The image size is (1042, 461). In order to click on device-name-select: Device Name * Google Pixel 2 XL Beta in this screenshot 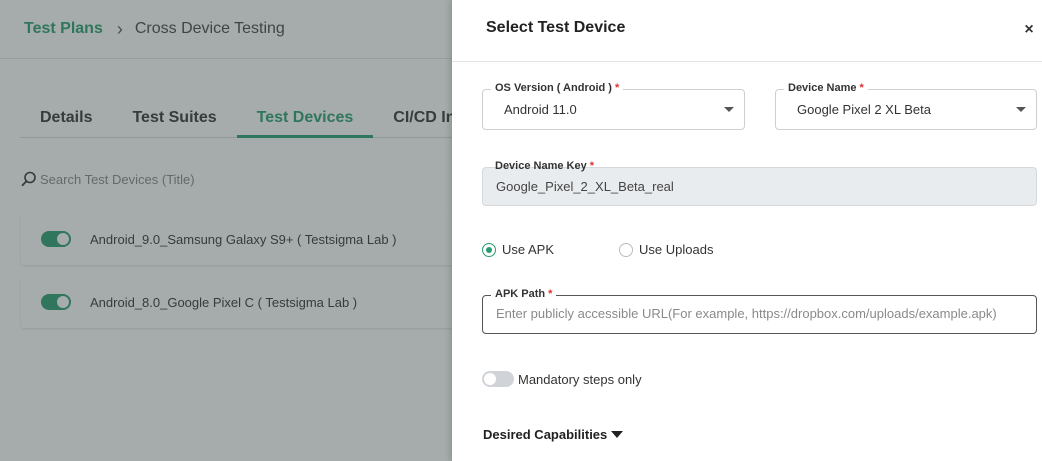, I will do `click(906, 105)`.